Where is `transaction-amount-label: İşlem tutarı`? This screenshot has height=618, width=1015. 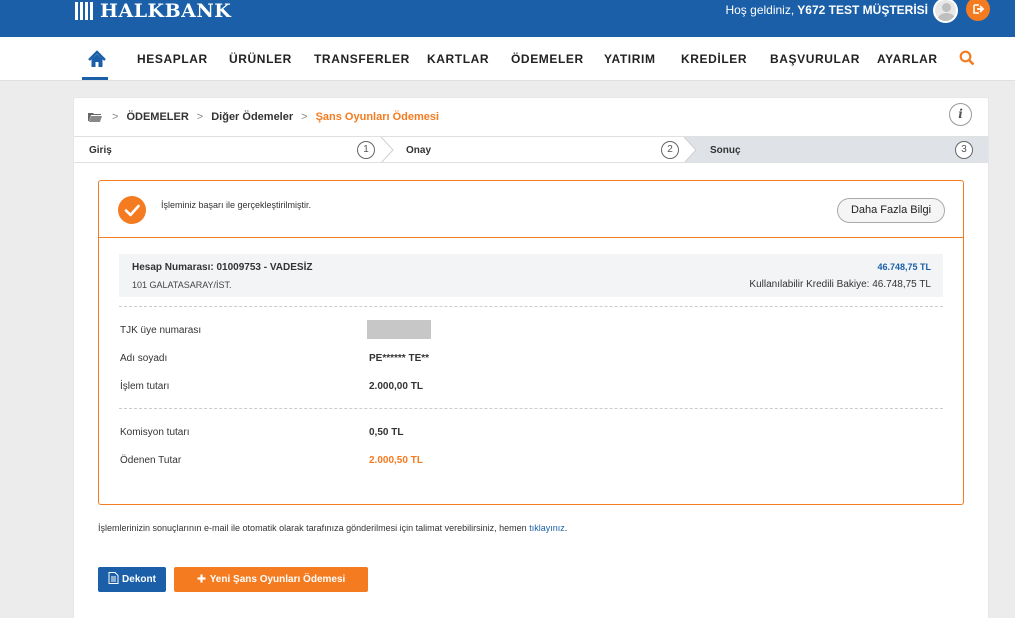
transaction-amount-label: İşlem tutarı is located at coordinates (145, 386).